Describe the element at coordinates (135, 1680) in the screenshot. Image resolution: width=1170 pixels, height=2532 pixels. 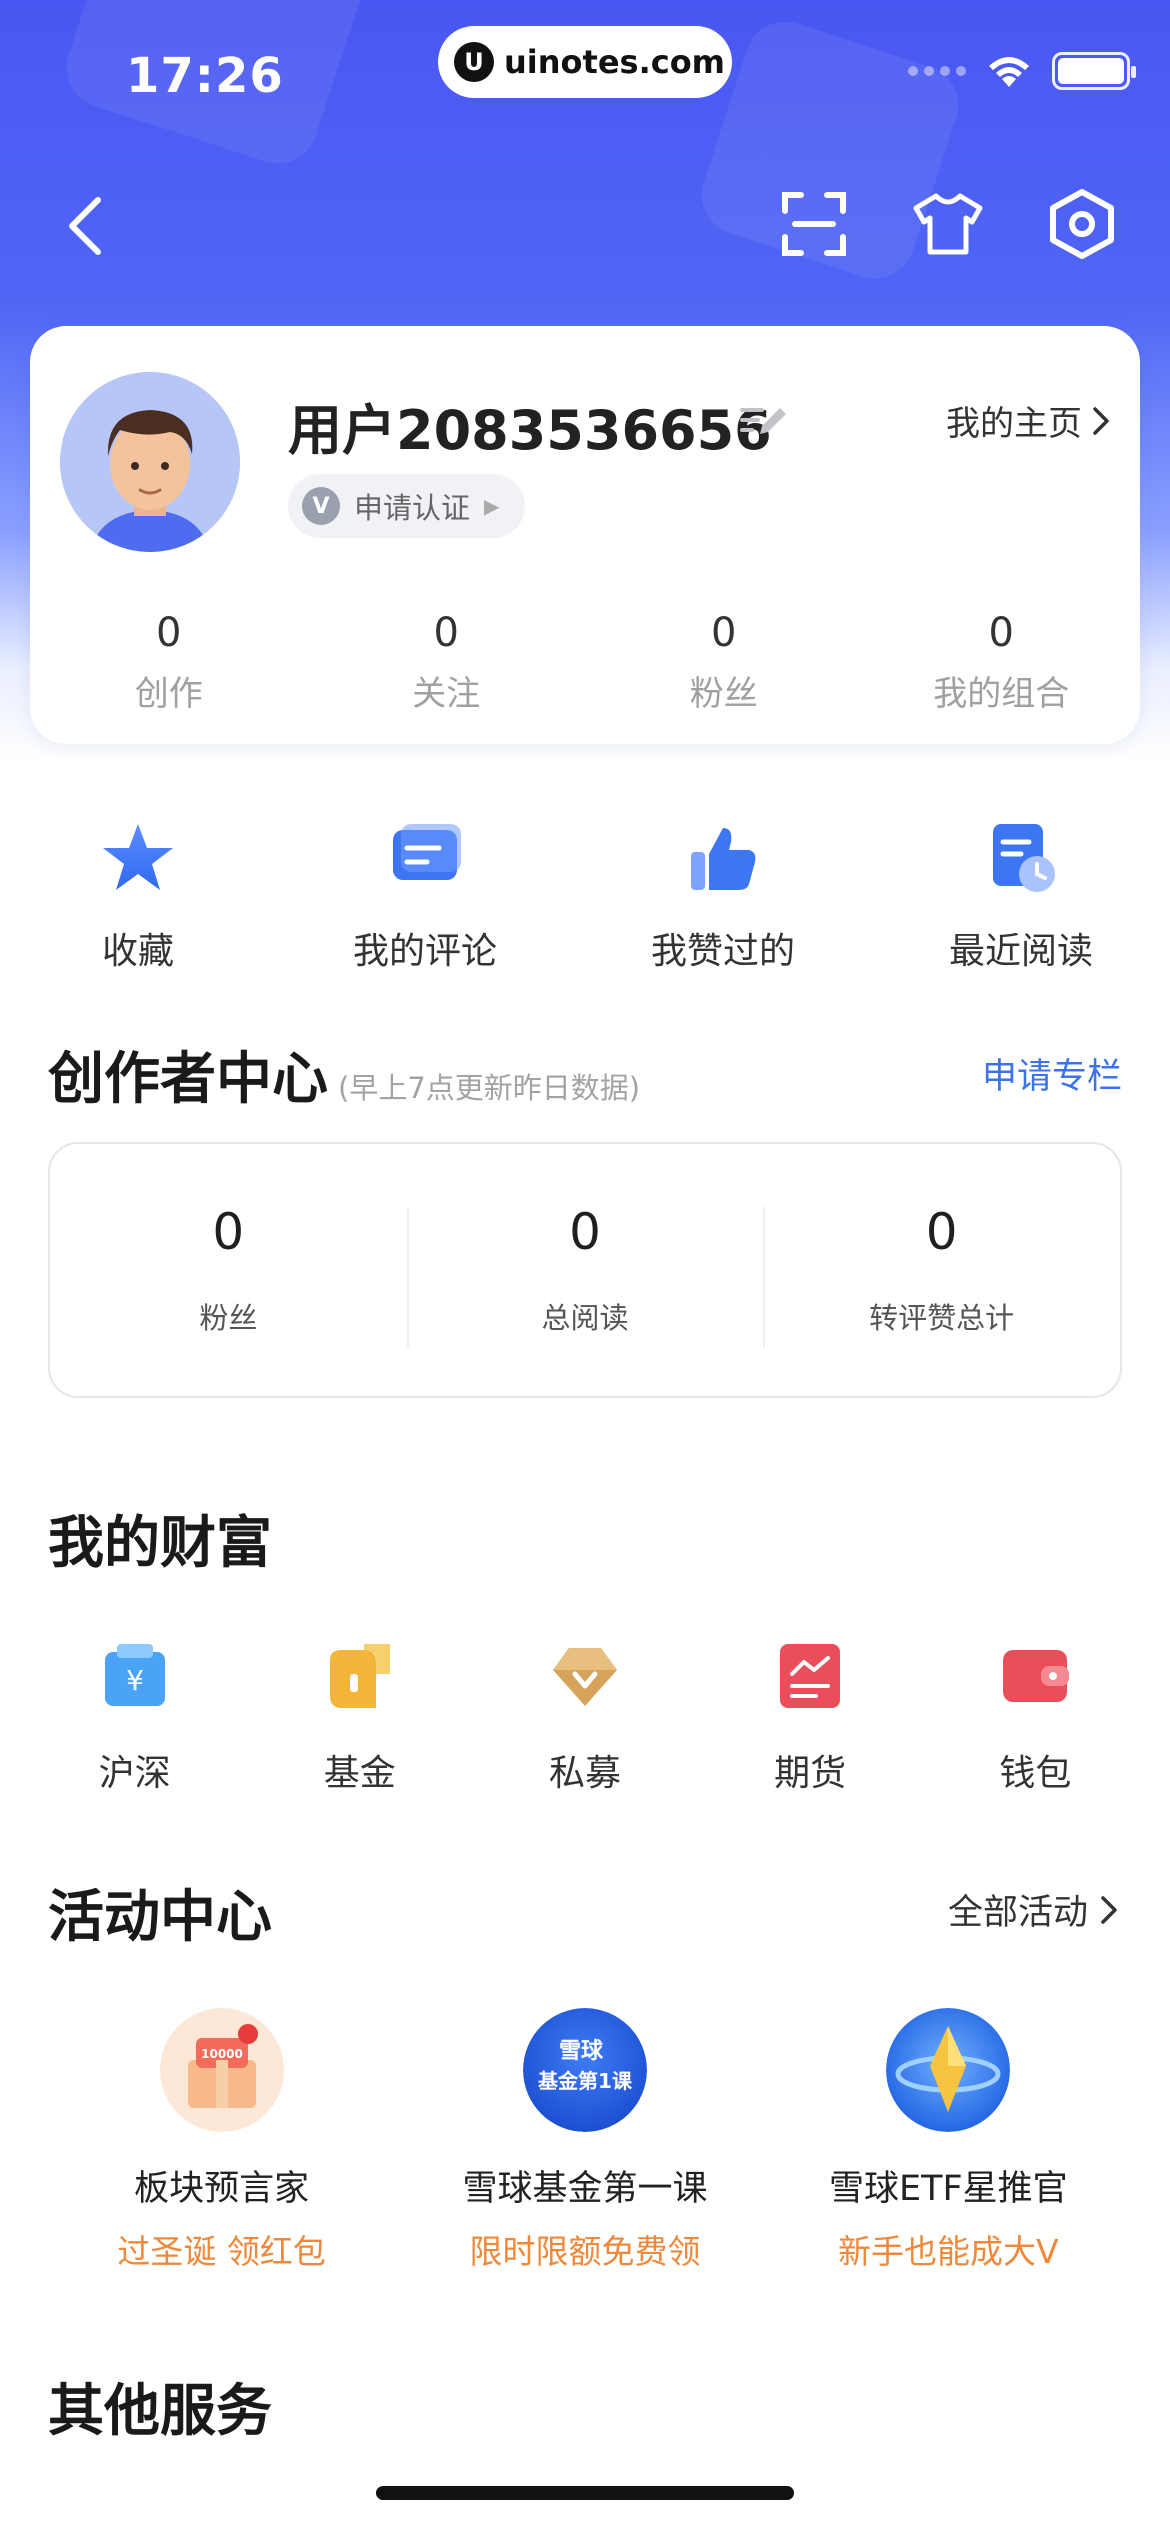
I see `yuan-glyph: ¥` at that location.